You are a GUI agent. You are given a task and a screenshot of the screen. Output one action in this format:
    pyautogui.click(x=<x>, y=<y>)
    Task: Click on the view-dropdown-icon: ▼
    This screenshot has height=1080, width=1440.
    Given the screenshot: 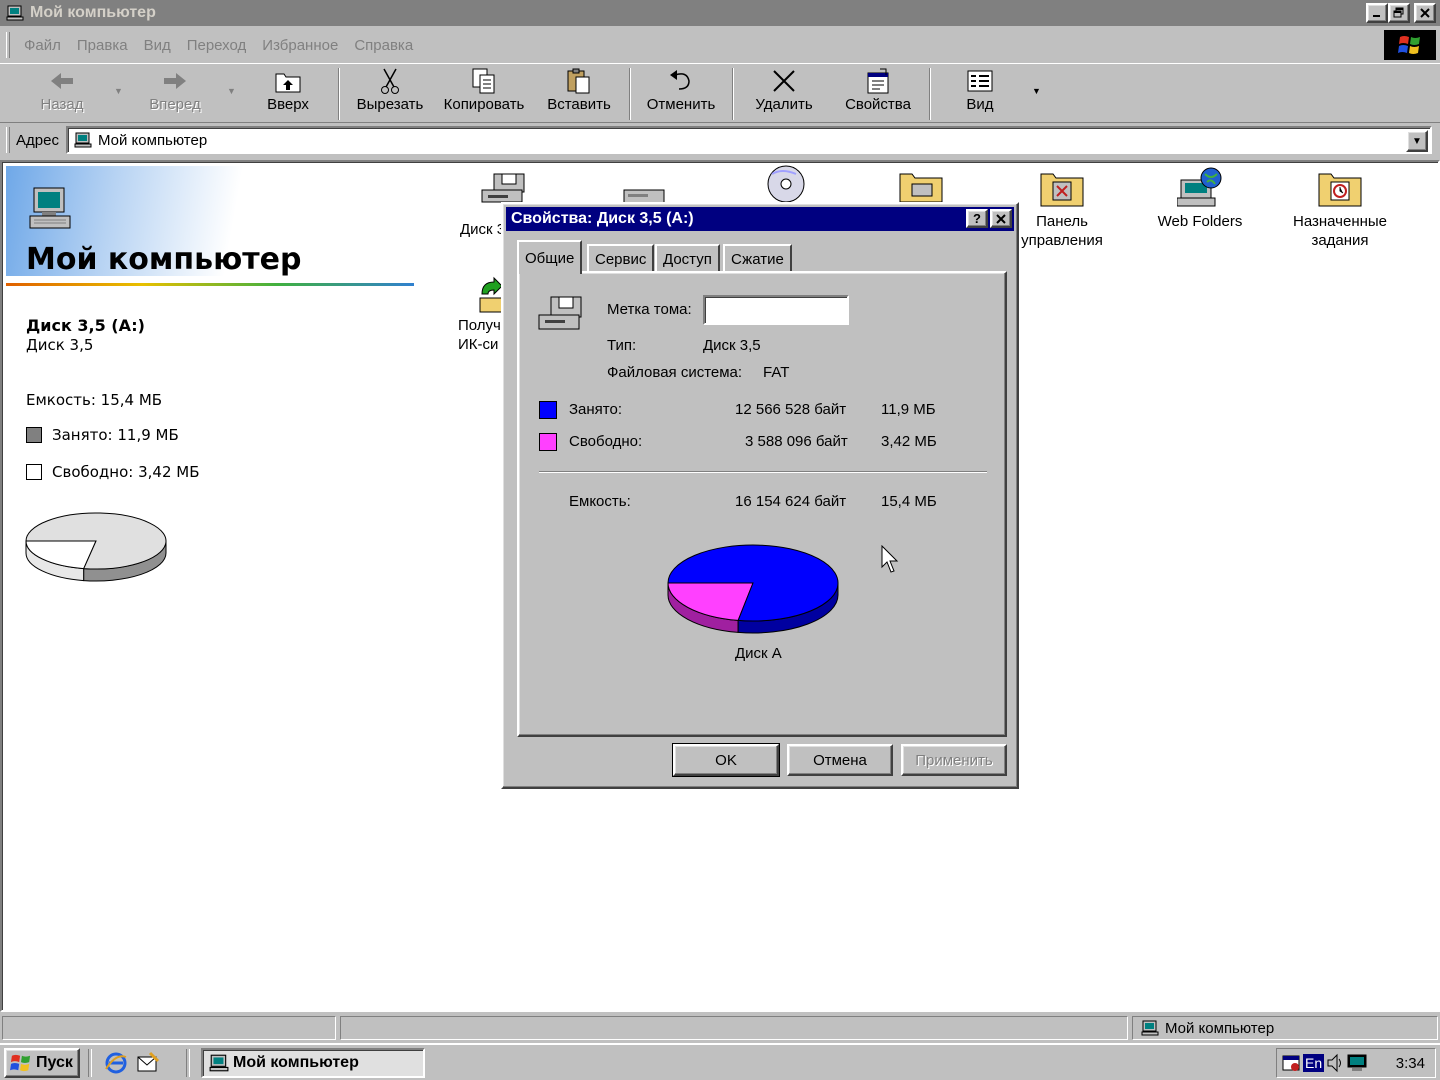 What is the action you would take?
    pyautogui.click(x=1036, y=91)
    